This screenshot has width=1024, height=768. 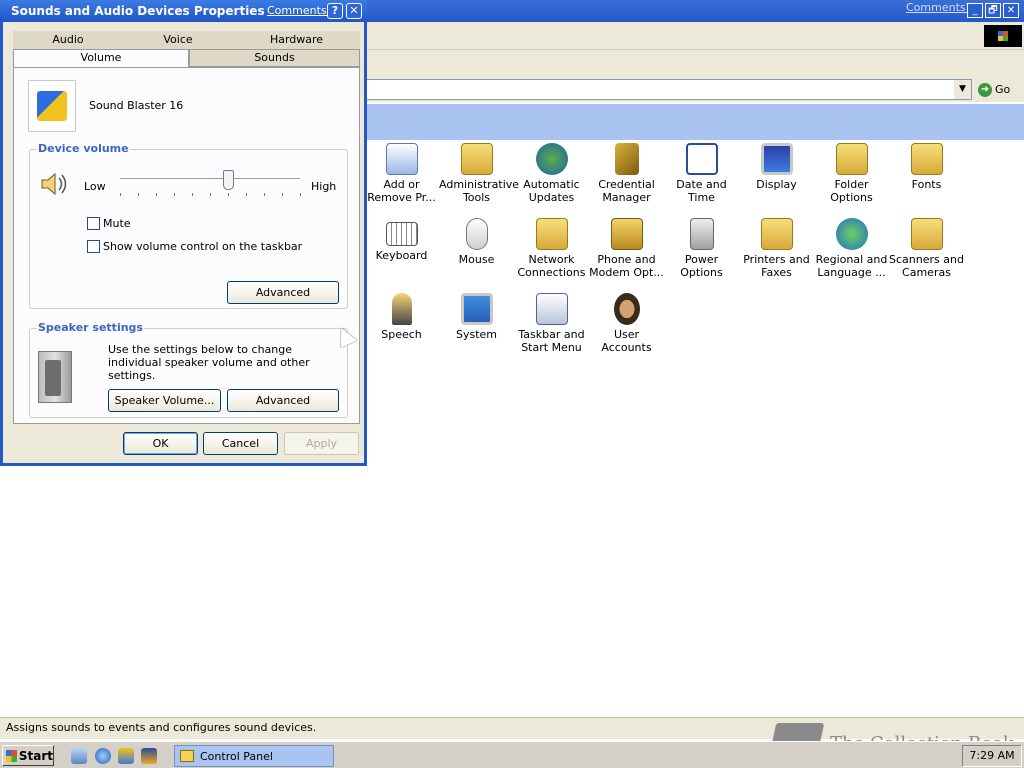 I want to click on speaker-advanced-button: Advanced, so click(x=283, y=400).